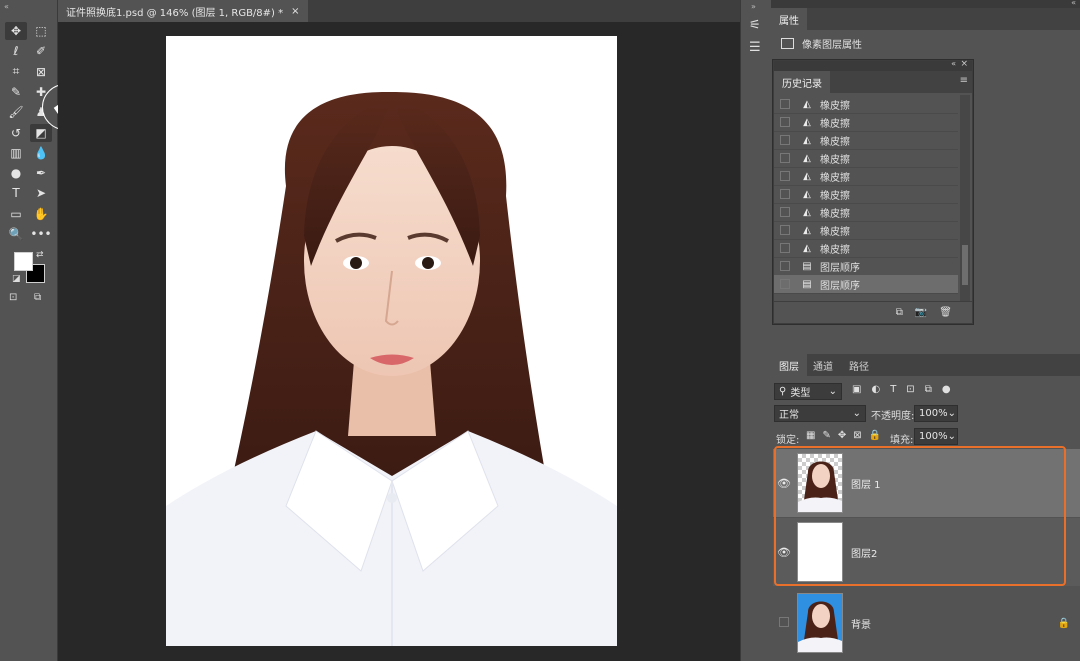 This screenshot has height=661, width=1080. What do you see at coordinates (784, 623) in the screenshot?
I see `visibility-toggle` at bounding box center [784, 623].